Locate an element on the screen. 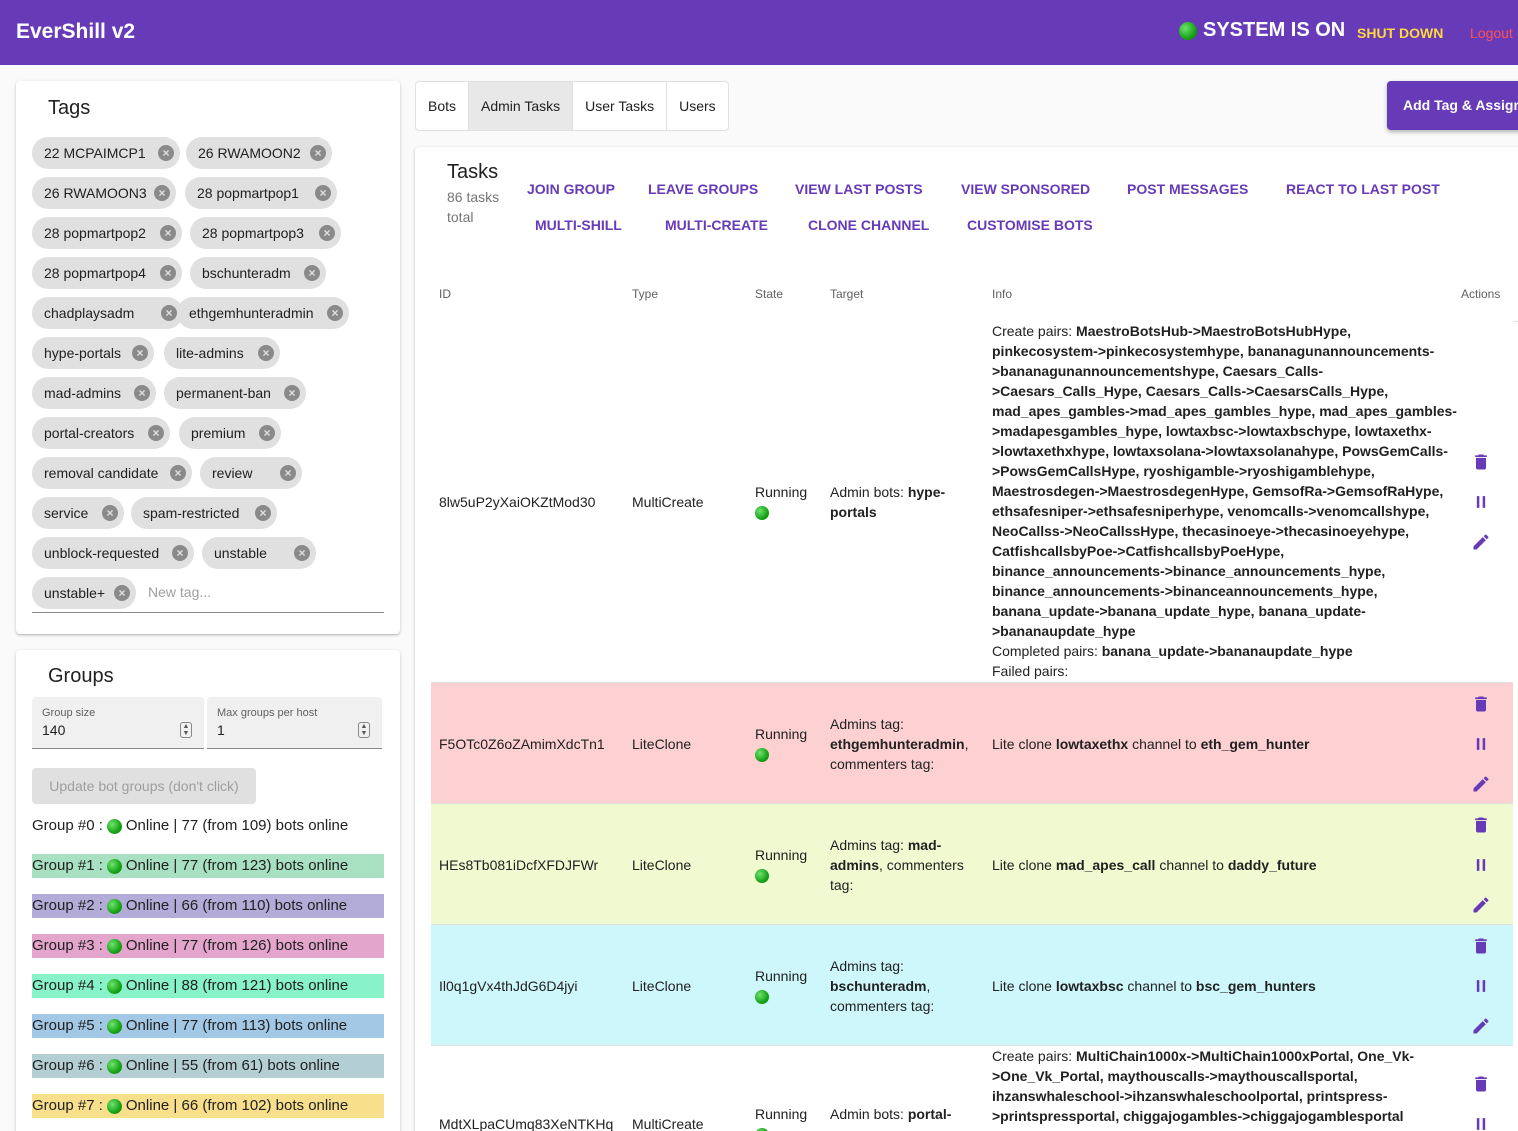  tag-chip: bschunteradm × is located at coordinates (258, 273).